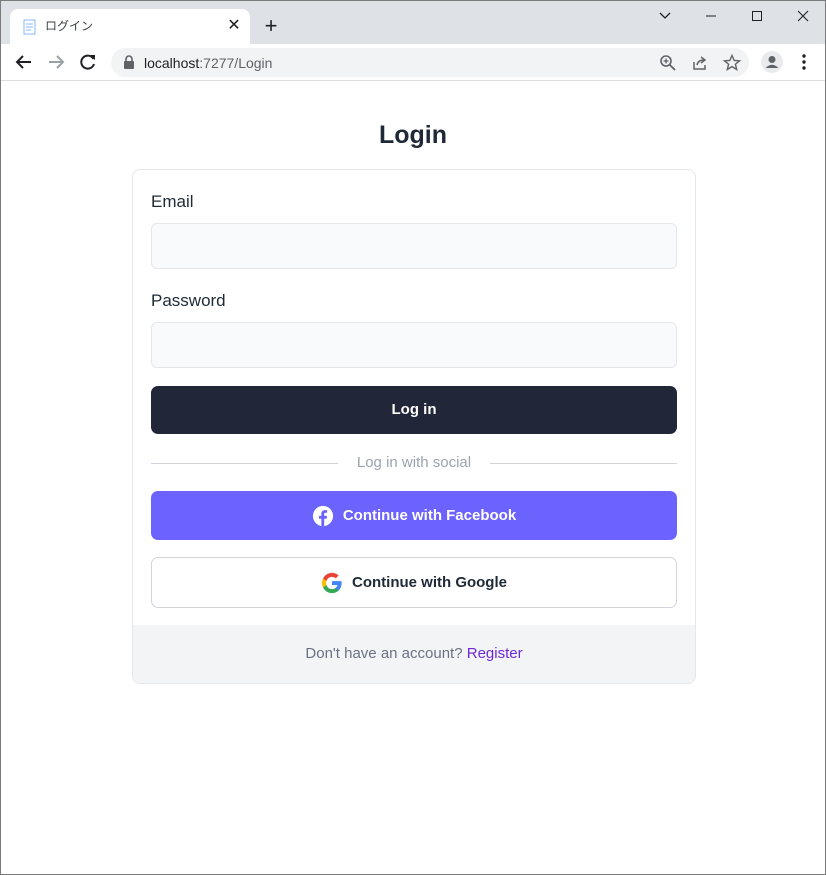 The height and width of the screenshot is (875, 826). I want to click on chevron-down-icon, so click(665, 16).